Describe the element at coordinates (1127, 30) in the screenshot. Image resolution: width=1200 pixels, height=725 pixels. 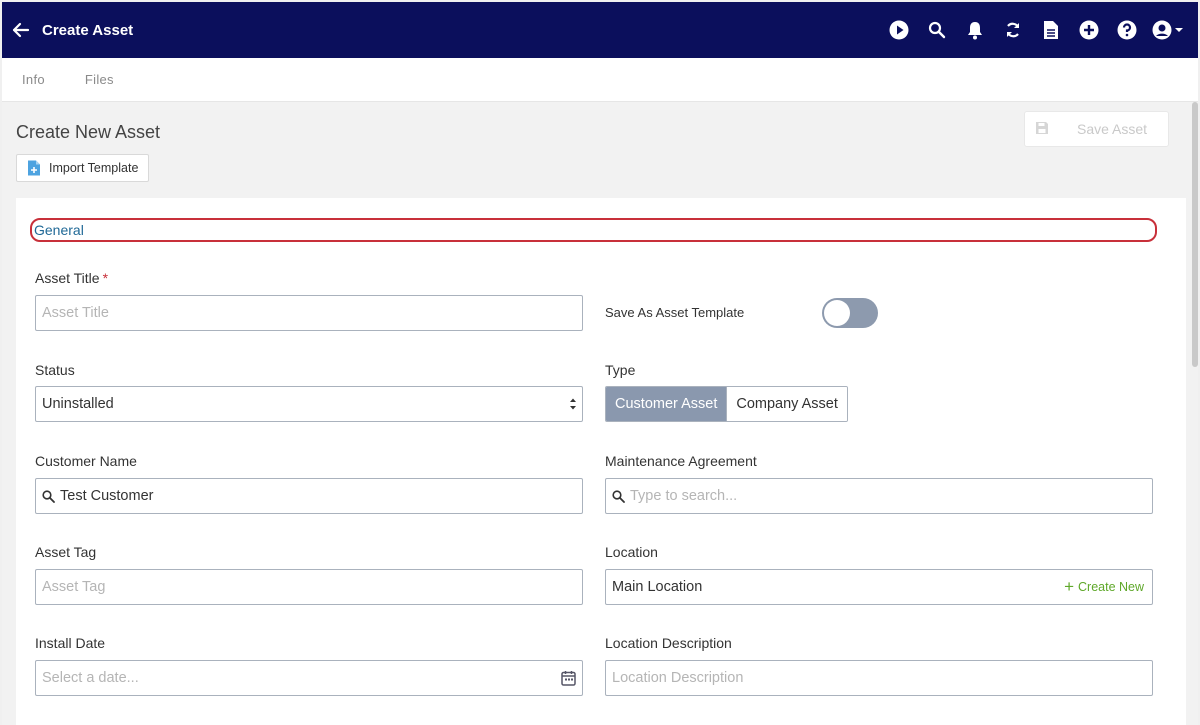
I see `help-icon` at that location.